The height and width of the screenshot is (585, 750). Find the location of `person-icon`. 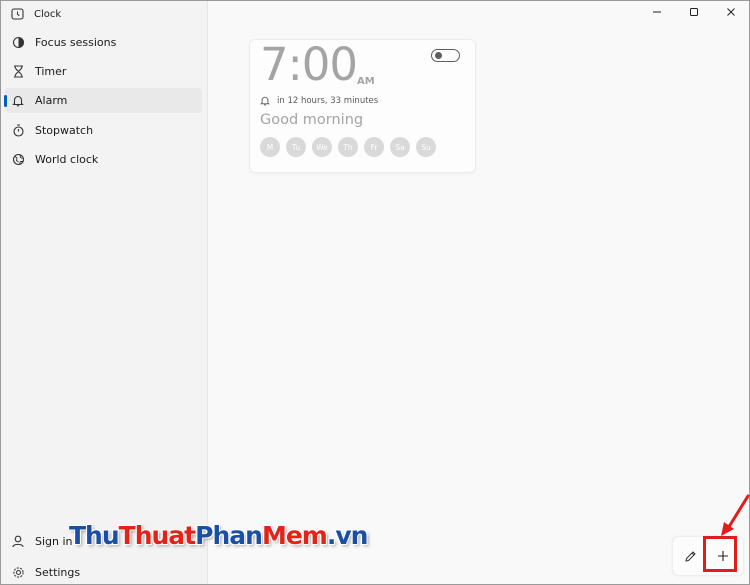

person-icon is located at coordinates (18, 542).